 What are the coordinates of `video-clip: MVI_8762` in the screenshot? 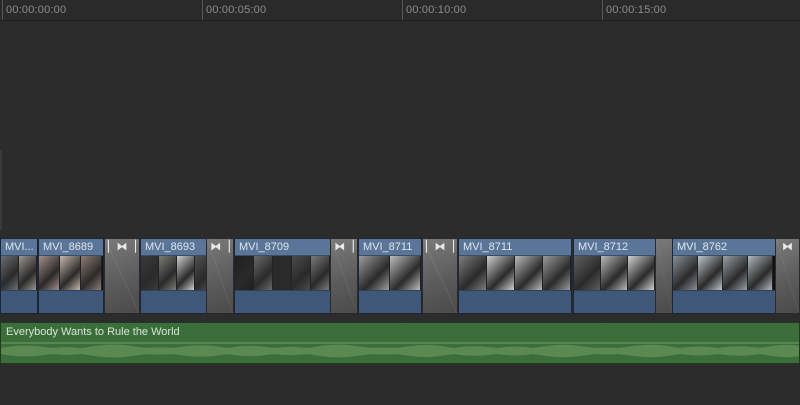 It's located at (724, 276).